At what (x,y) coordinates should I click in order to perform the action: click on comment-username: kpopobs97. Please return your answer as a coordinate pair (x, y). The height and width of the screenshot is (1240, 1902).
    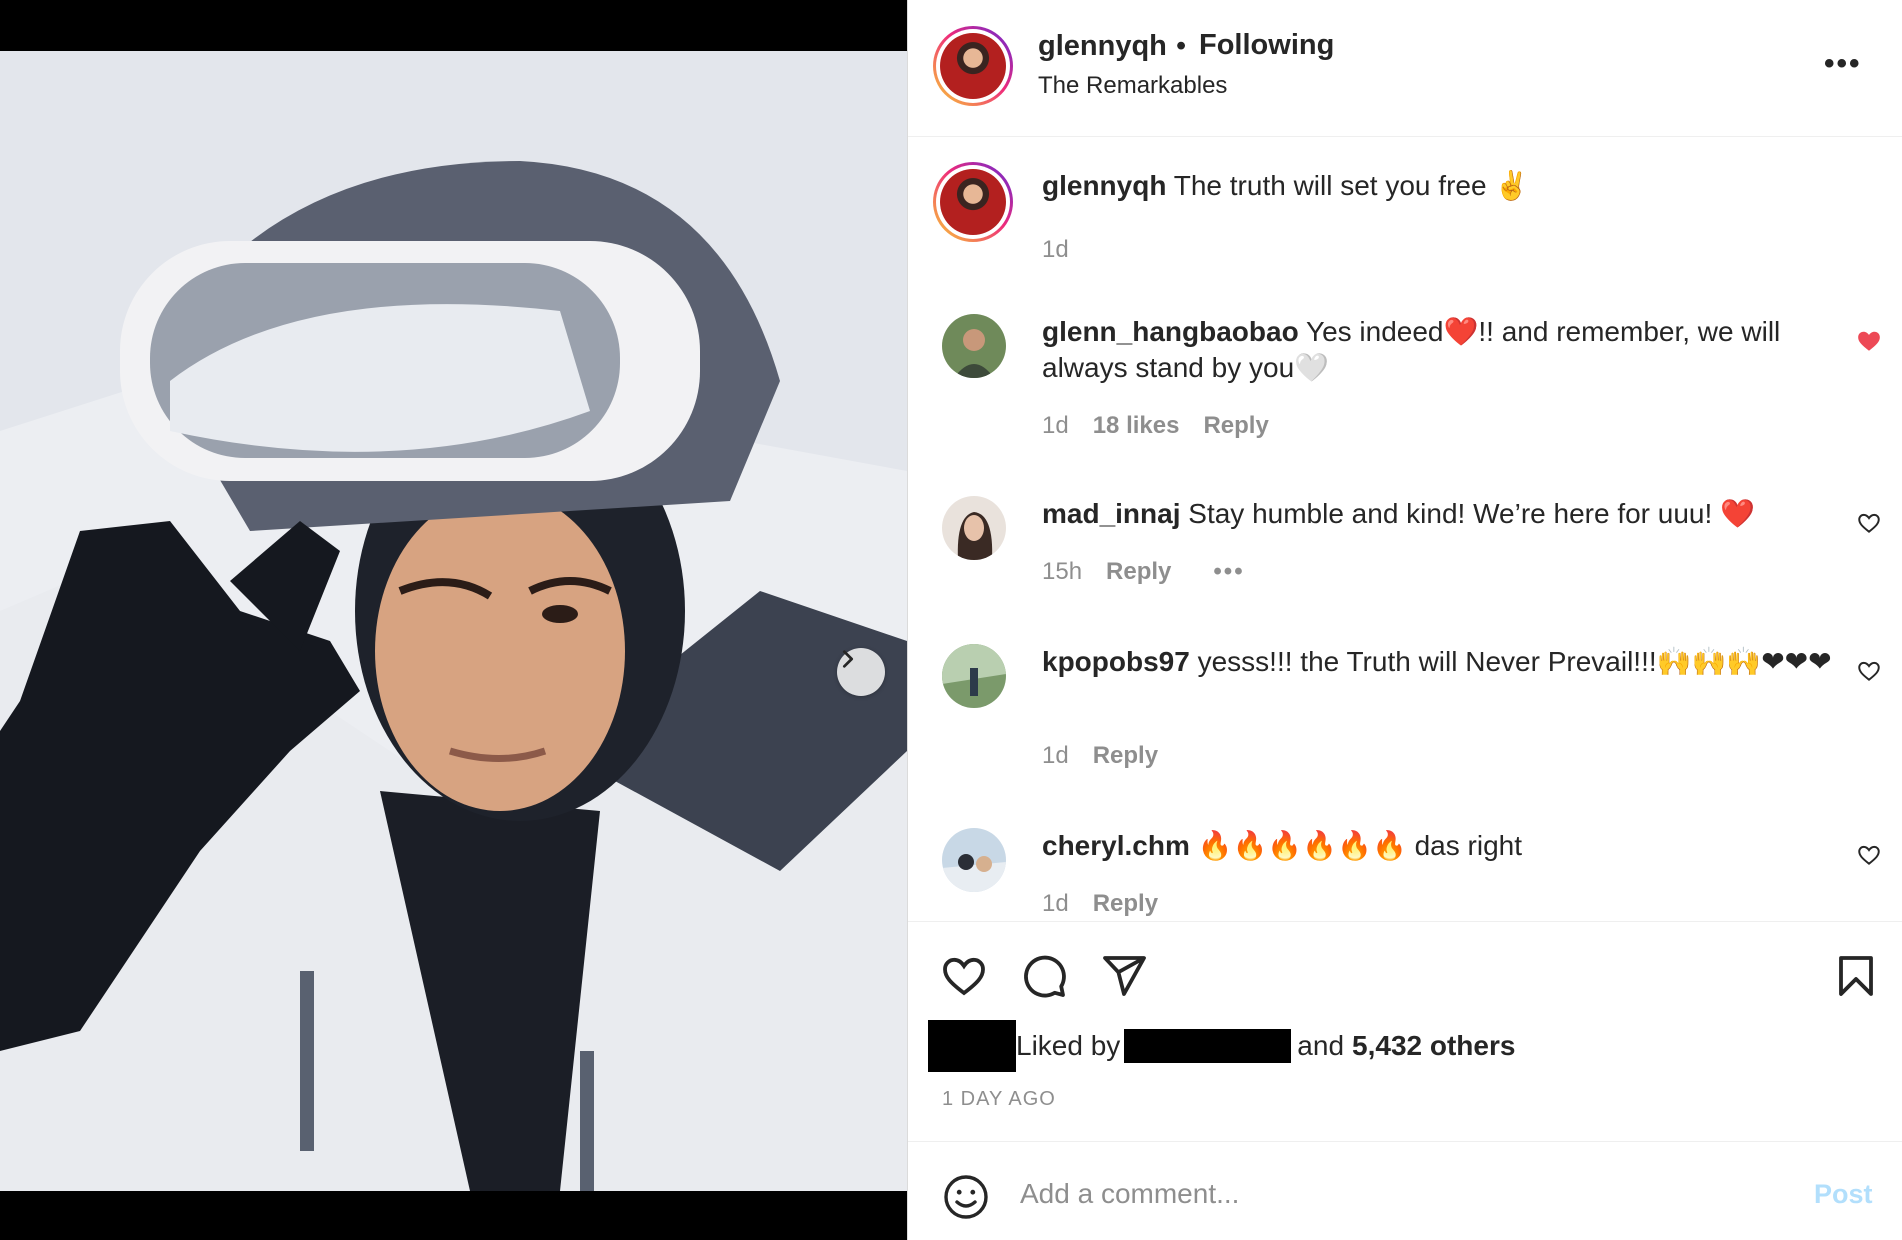
    Looking at the image, I should click on (1116, 661).